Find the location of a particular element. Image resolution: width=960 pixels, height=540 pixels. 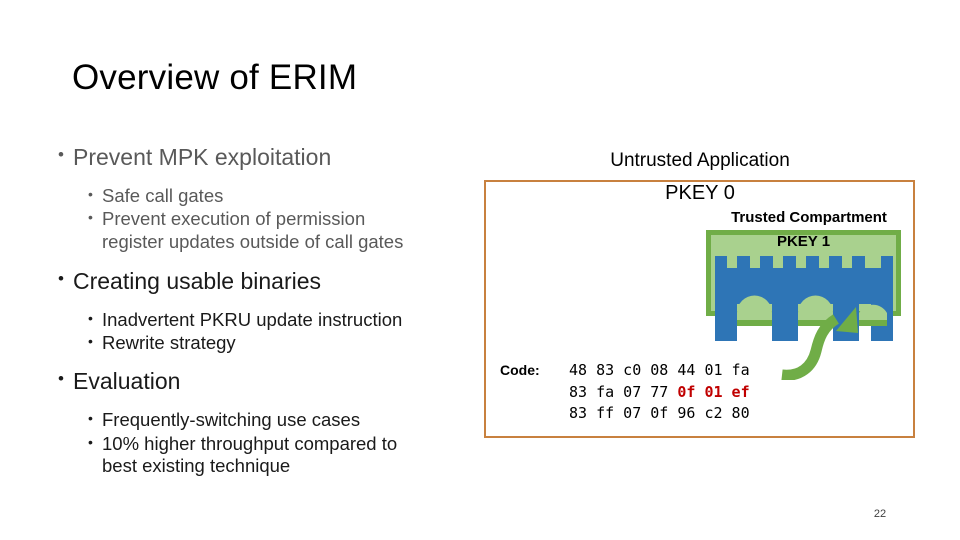

outline-item-1-1: • Safe call gates is located at coordinates (278, 196).